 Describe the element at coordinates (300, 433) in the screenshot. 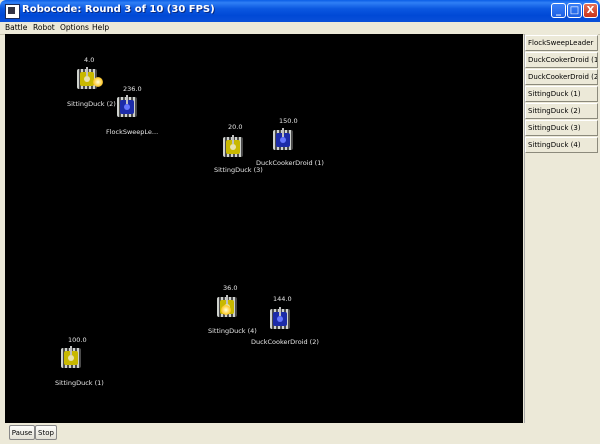

I see `control-bar: Pause Stop` at that location.